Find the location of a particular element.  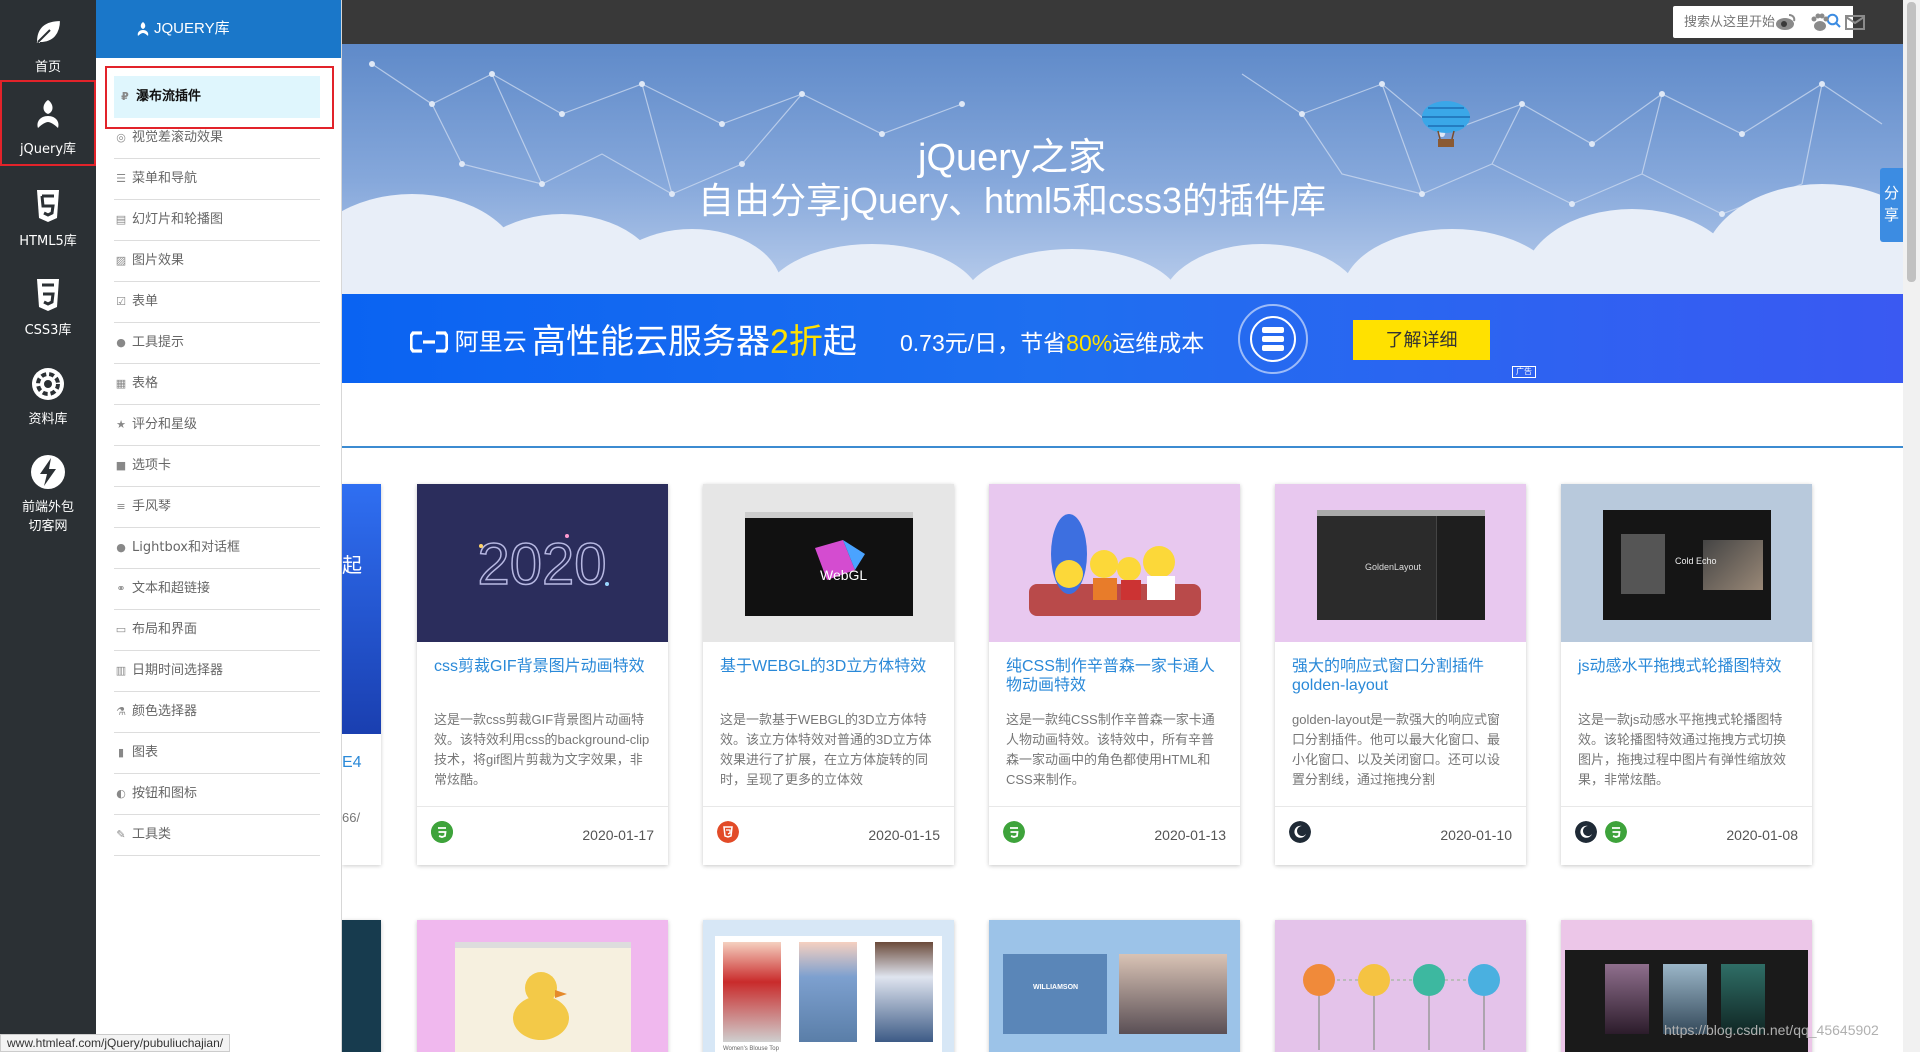

rail-label: jQuery库 is located at coordinates (48, 149).